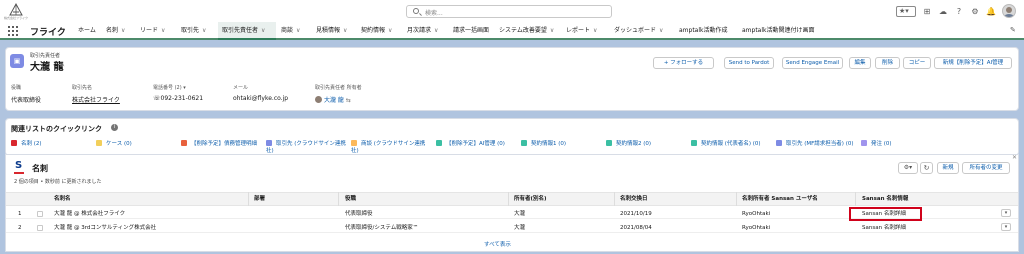 The height and width of the screenshot is (254, 1024). Describe the element at coordinates (89, 214) in the screenshot. I see `row-card-name-link: 大瀧 龍 @ 株式会社フライク` at that location.